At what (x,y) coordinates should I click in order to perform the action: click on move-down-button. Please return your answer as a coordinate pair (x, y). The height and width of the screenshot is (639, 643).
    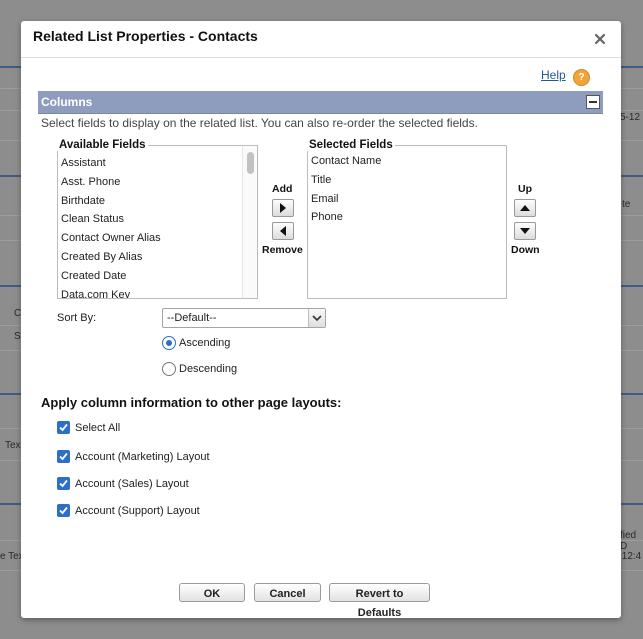
    Looking at the image, I should click on (525, 231).